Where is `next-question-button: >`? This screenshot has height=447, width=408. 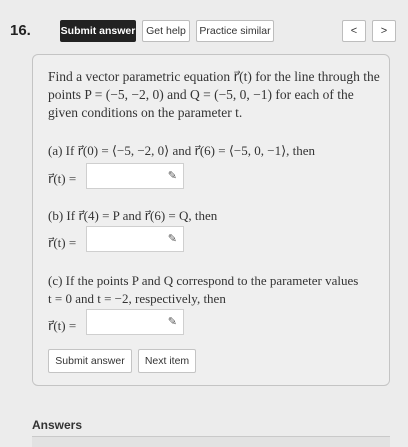
next-question-button: > is located at coordinates (384, 31).